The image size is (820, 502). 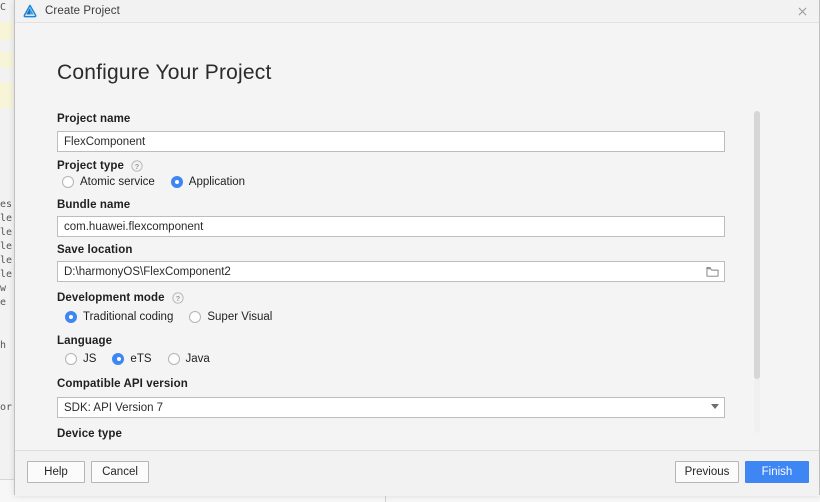 I want to click on language-radio-group: JS eTS Java, so click(x=145, y=359).